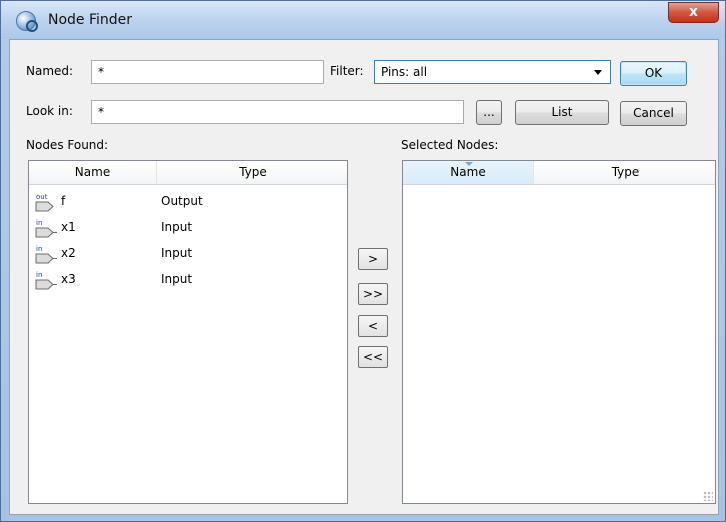  What do you see at coordinates (68, 279) in the screenshot?
I see `node-name: x3` at bounding box center [68, 279].